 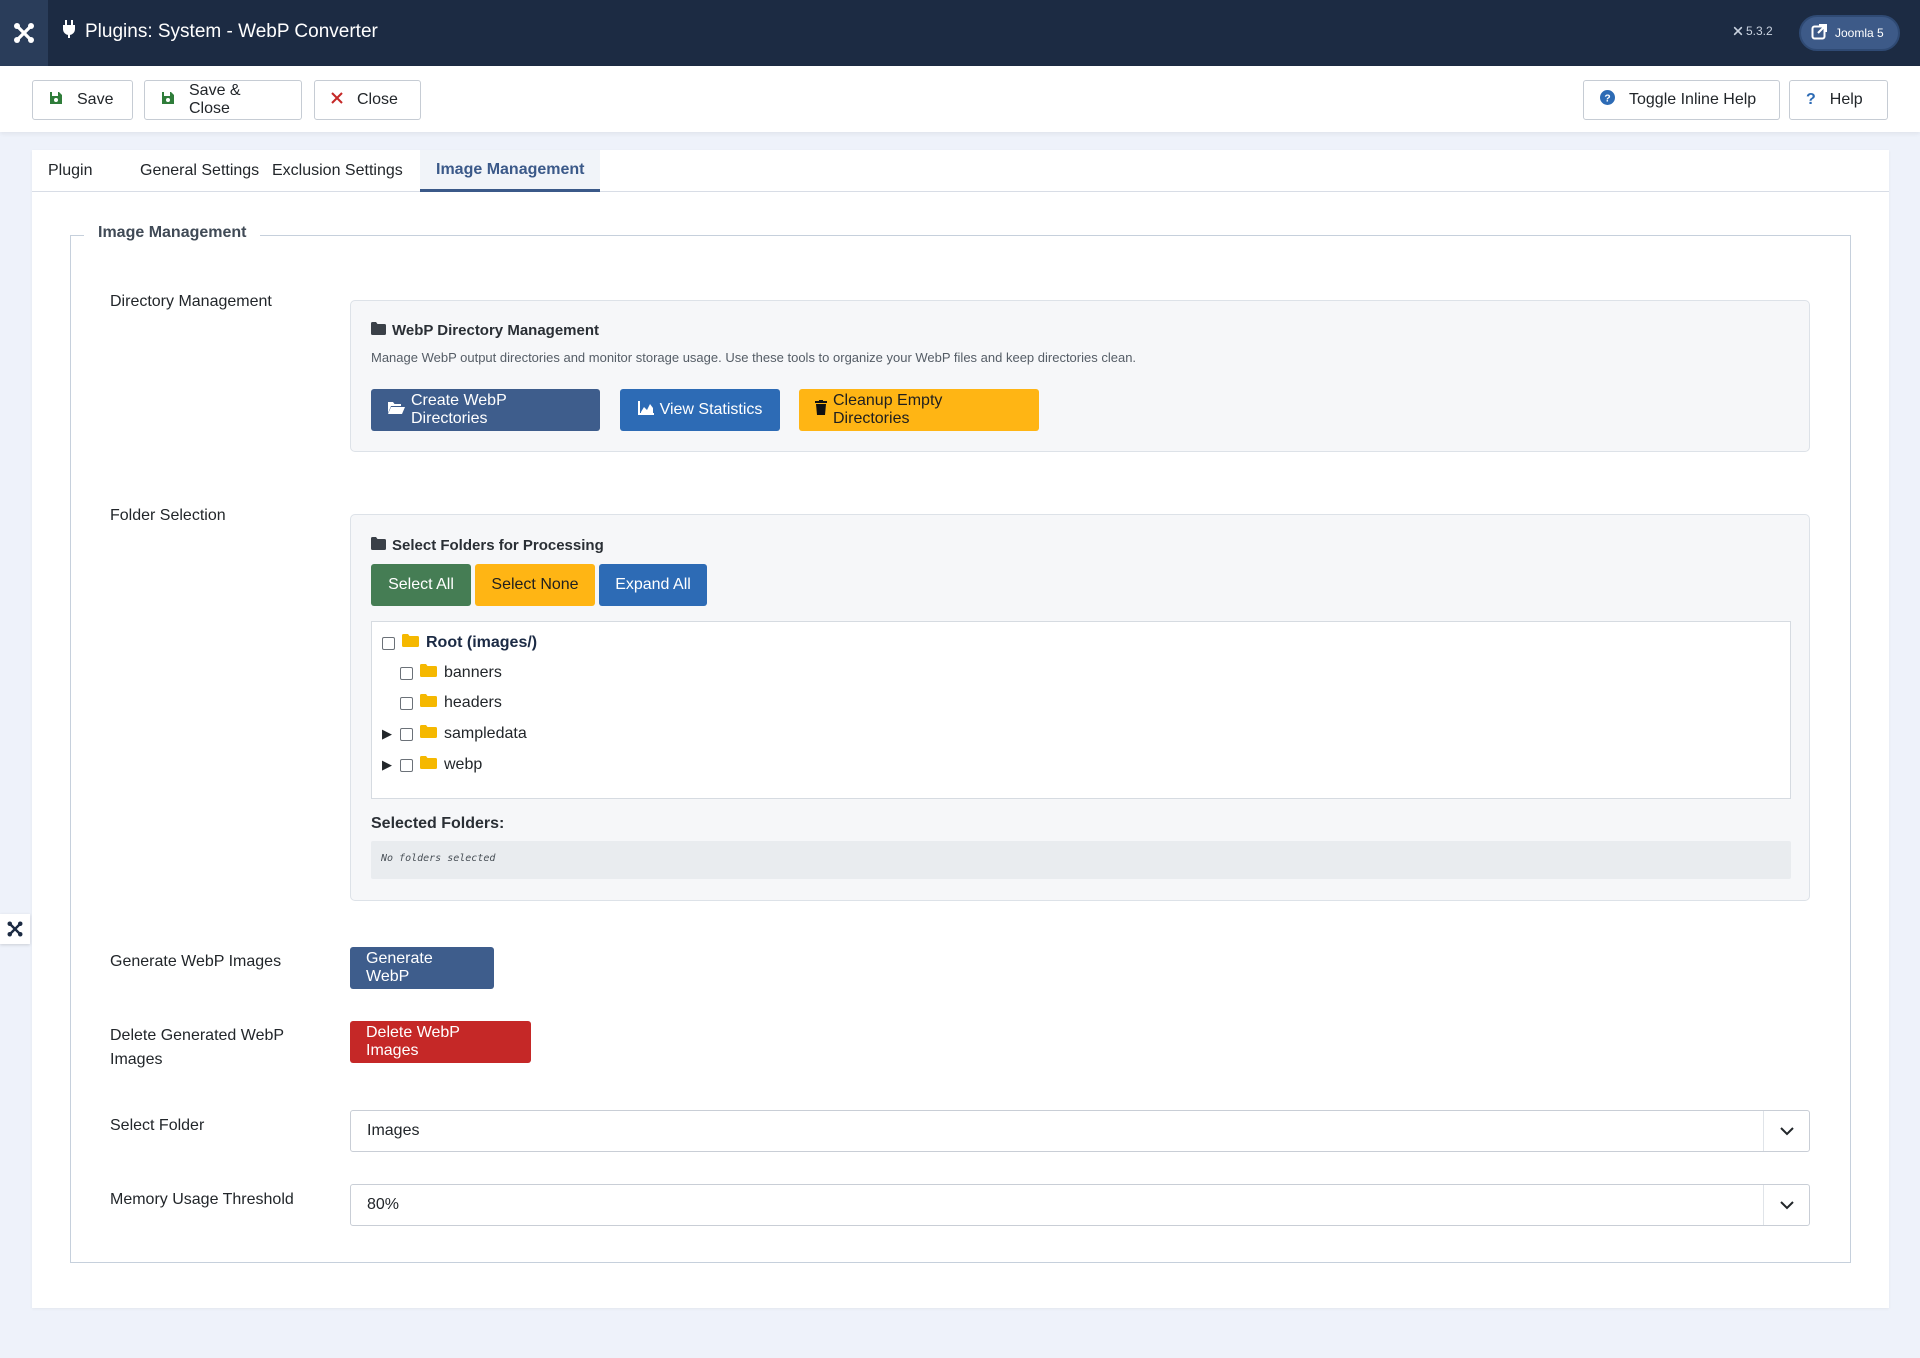 What do you see at coordinates (393, 1130) in the screenshot?
I see `select-folder-value: Images` at bounding box center [393, 1130].